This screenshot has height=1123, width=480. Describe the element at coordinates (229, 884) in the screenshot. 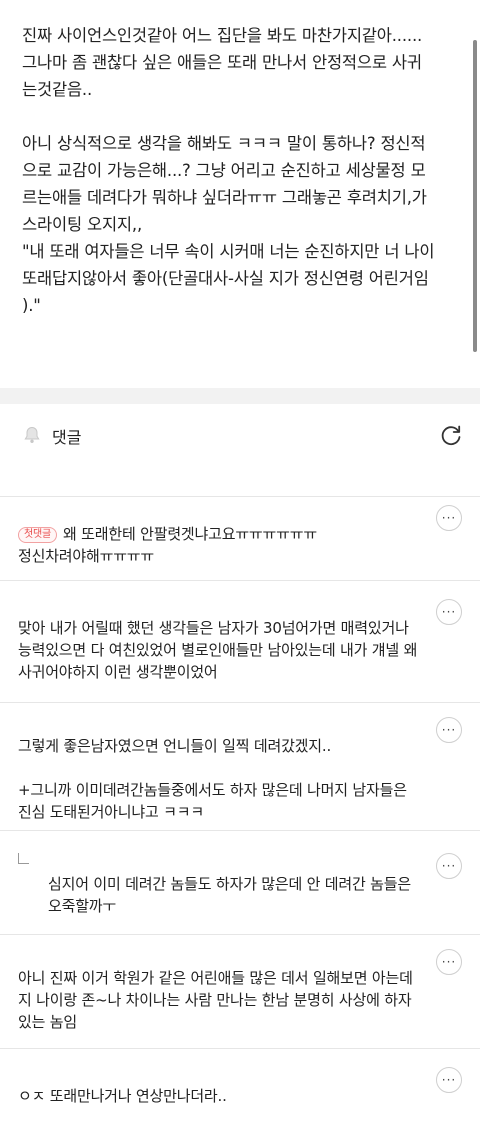

I see `comment-line: 심지어 이미 데려간 놈들도 하자가 많은데 안 데려간 놈들은` at that location.